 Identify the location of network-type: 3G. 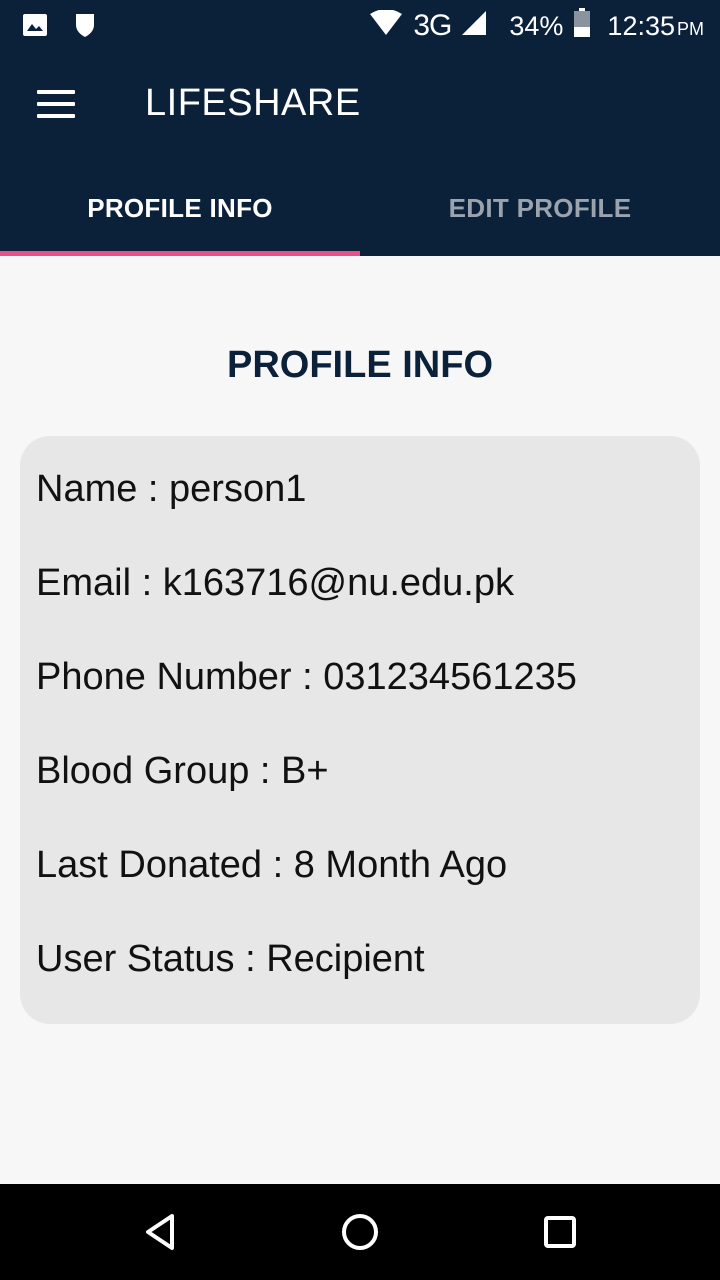
(432, 25).